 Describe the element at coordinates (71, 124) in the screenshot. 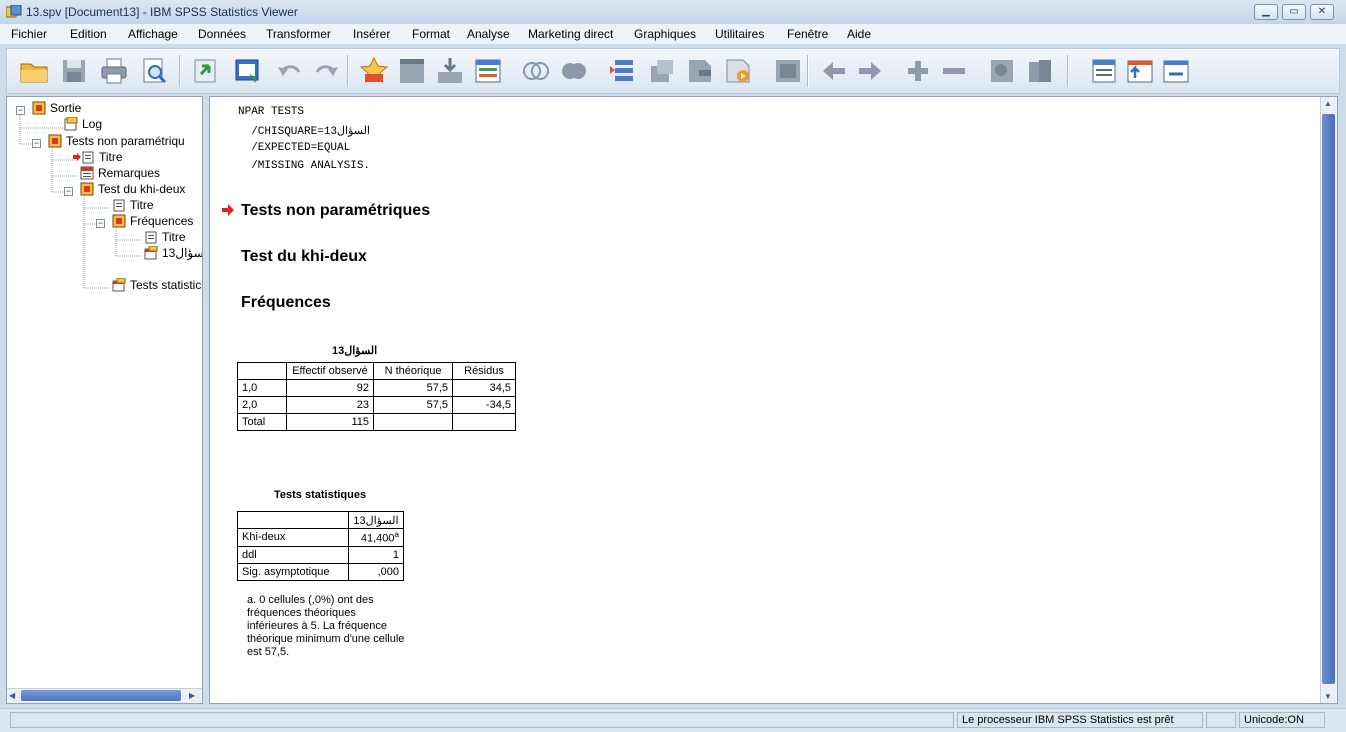

I see `log-icon` at that location.